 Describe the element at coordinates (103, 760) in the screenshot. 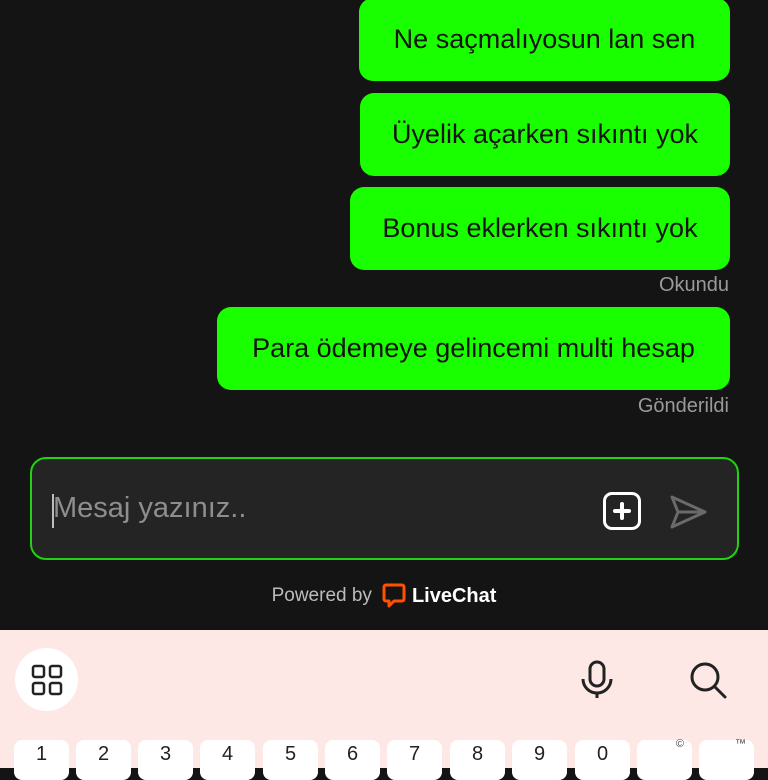

I see `key-2: 2` at that location.